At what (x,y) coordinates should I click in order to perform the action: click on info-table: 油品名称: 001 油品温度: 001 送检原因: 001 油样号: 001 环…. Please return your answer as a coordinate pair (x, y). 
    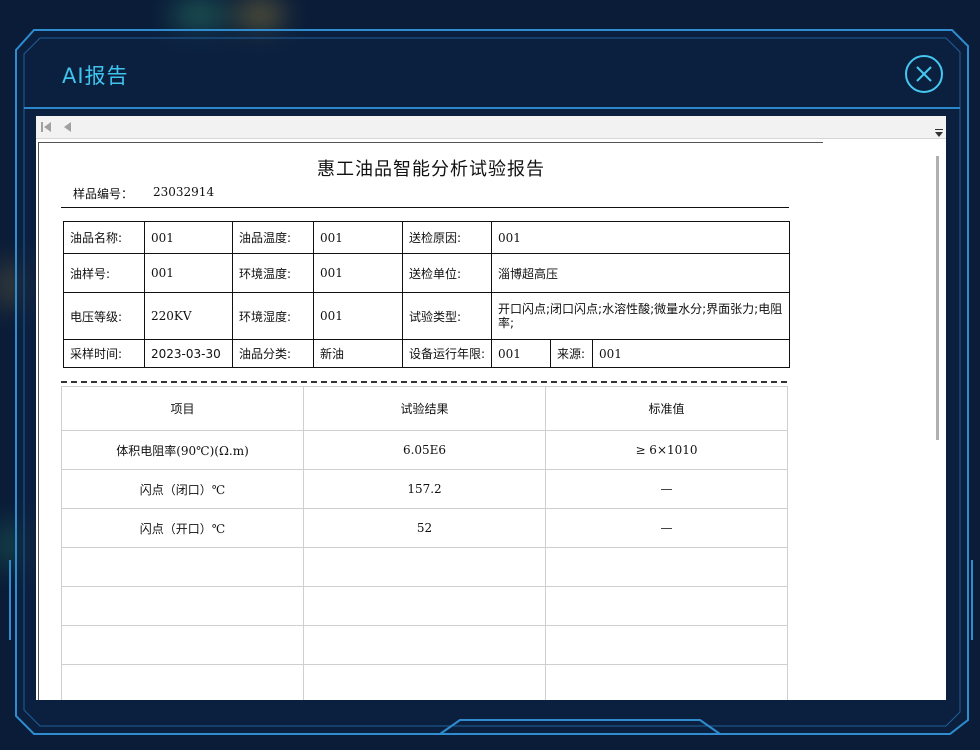
    Looking at the image, I should click on (426, 294).